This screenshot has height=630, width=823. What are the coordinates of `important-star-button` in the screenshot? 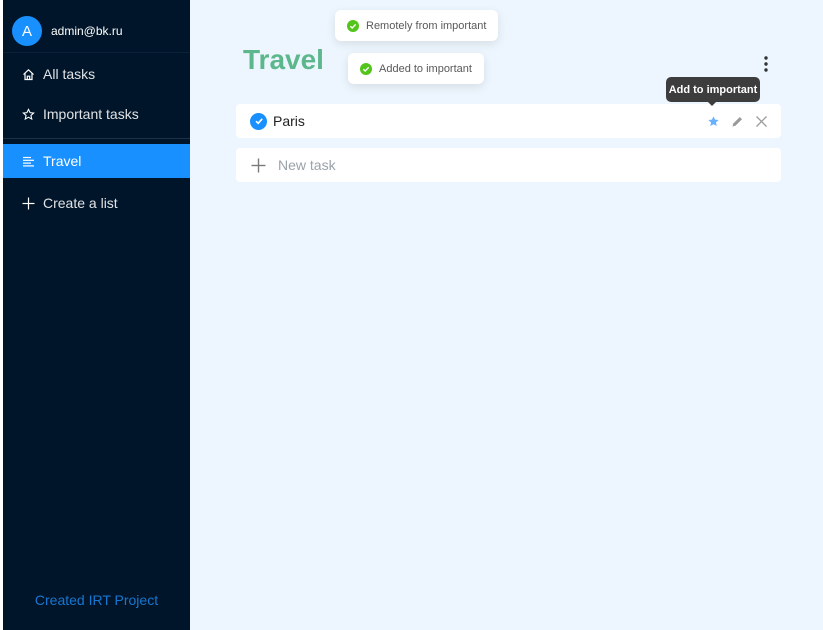 It's located at (713, 121).